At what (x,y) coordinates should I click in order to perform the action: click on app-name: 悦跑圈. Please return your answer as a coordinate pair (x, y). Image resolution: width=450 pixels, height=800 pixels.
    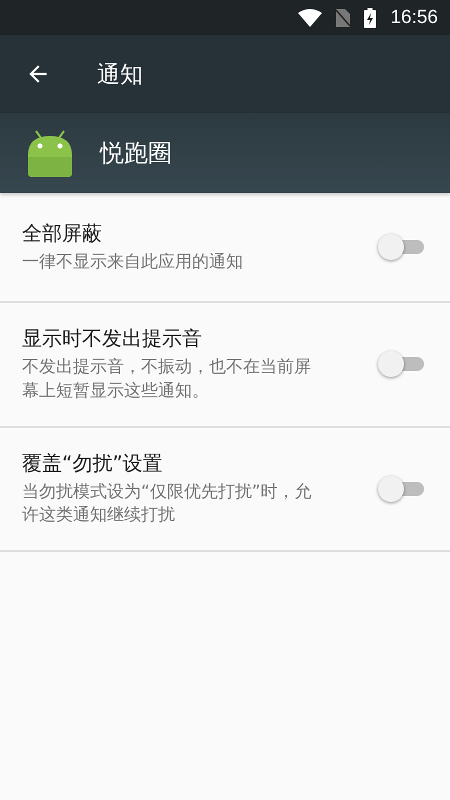
    Looking at the image, I should click on (136, 153).